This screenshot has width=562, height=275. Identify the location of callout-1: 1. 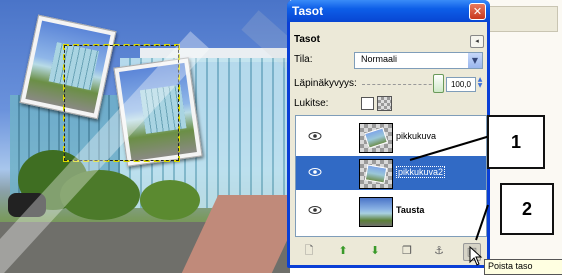
(516, 142).